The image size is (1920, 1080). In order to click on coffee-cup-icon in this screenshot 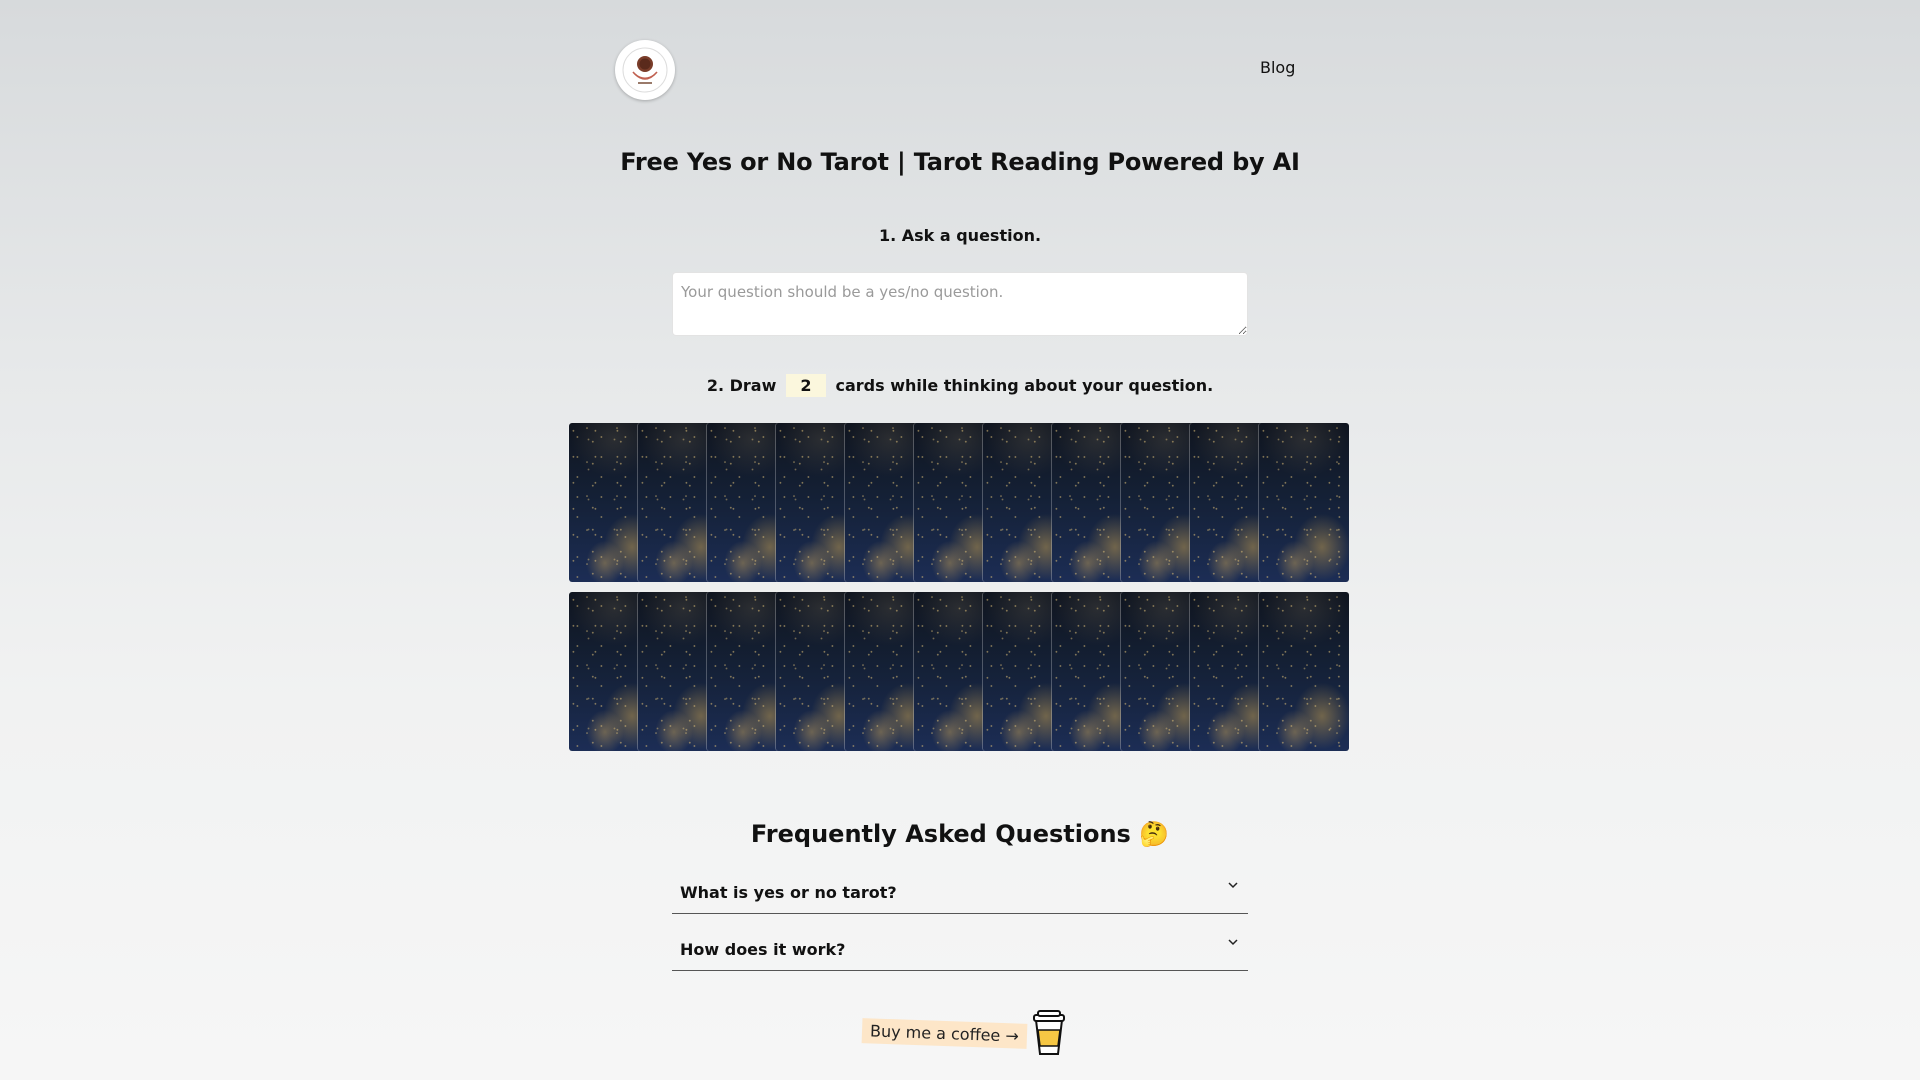, I will do `click(1048, 1032)`.